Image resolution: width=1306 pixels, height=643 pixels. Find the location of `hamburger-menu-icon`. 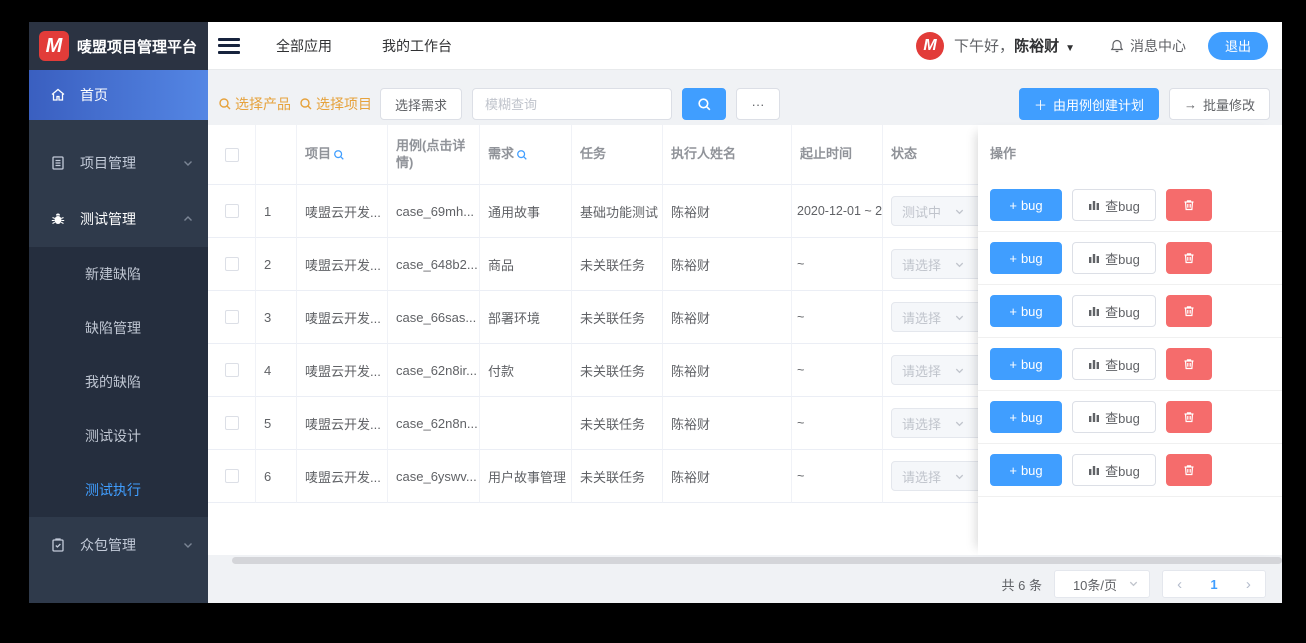

hamburger-menu-icon is located at coordinates (229, 45).